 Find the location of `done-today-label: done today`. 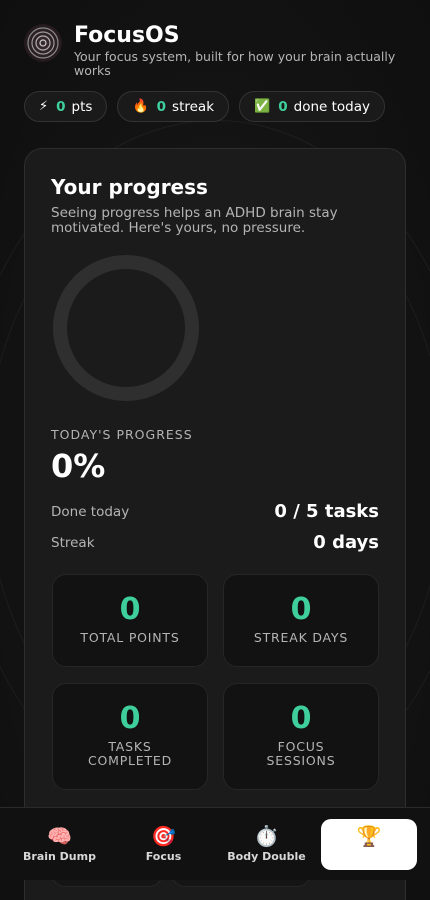

done-today-label: done today is located at coordinates (331, 106).